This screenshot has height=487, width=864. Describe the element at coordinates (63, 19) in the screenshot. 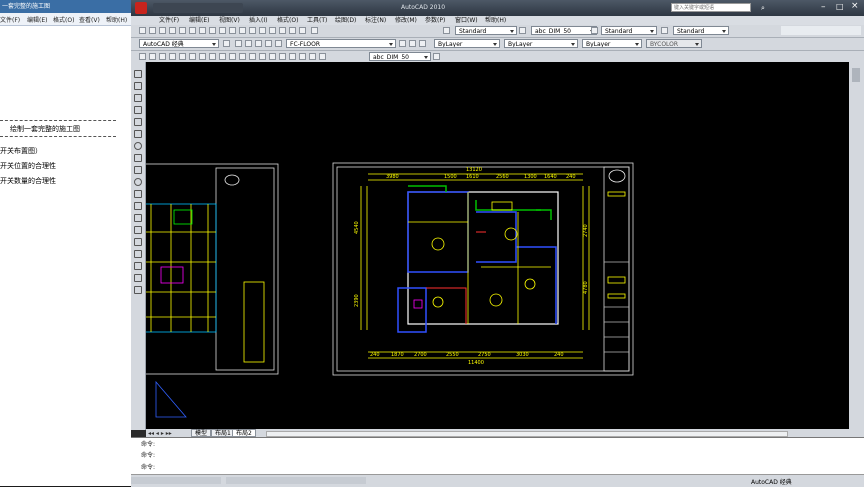

I see `document-menu-format: 格式(O)` at that location.